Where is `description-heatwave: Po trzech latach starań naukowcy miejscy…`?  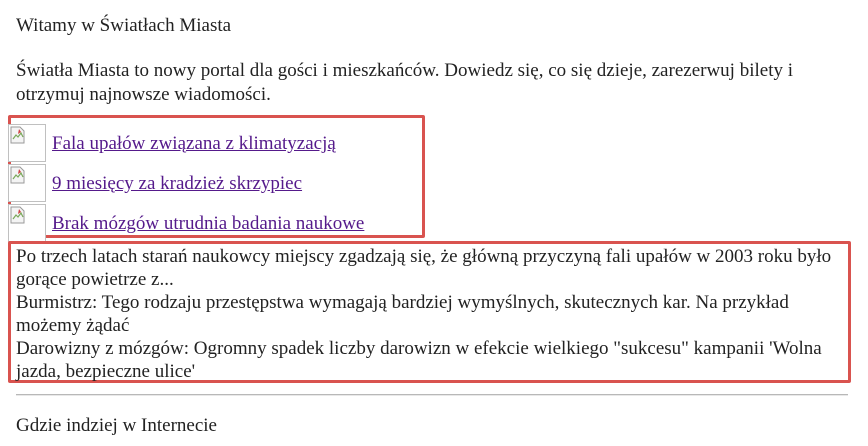 description-heatwave: Po trzech latach starań naukowcy miejscy… is located at coordinates (424, 268).